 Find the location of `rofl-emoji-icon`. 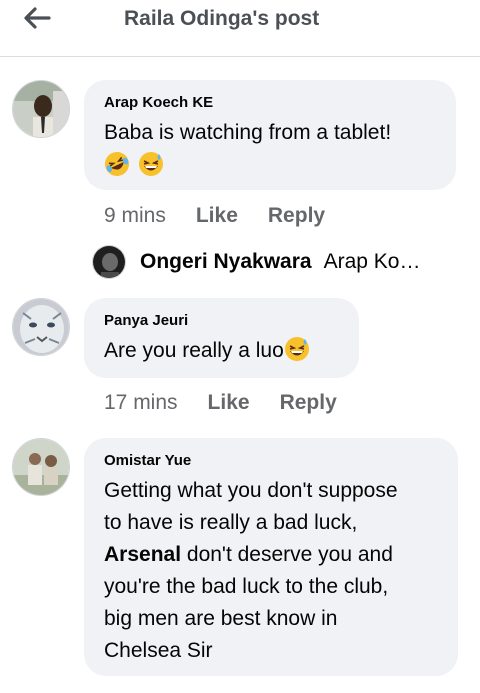

rofl-emoji-icon is located at coordinates (117, 164).